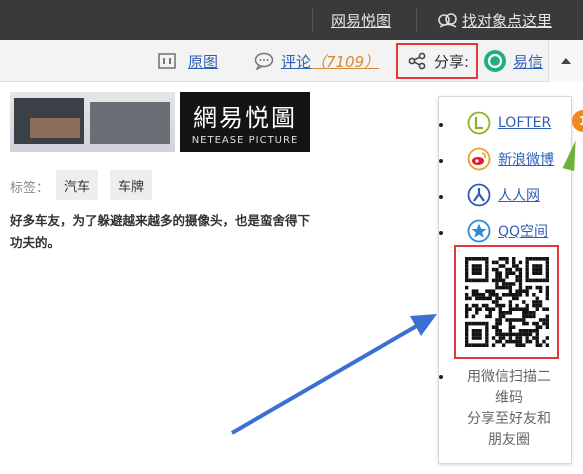 This screenshot has height=474, width=583. Describe the element at coordinates (479, 195) in the screenshot. I see `renren-icon` at that location.